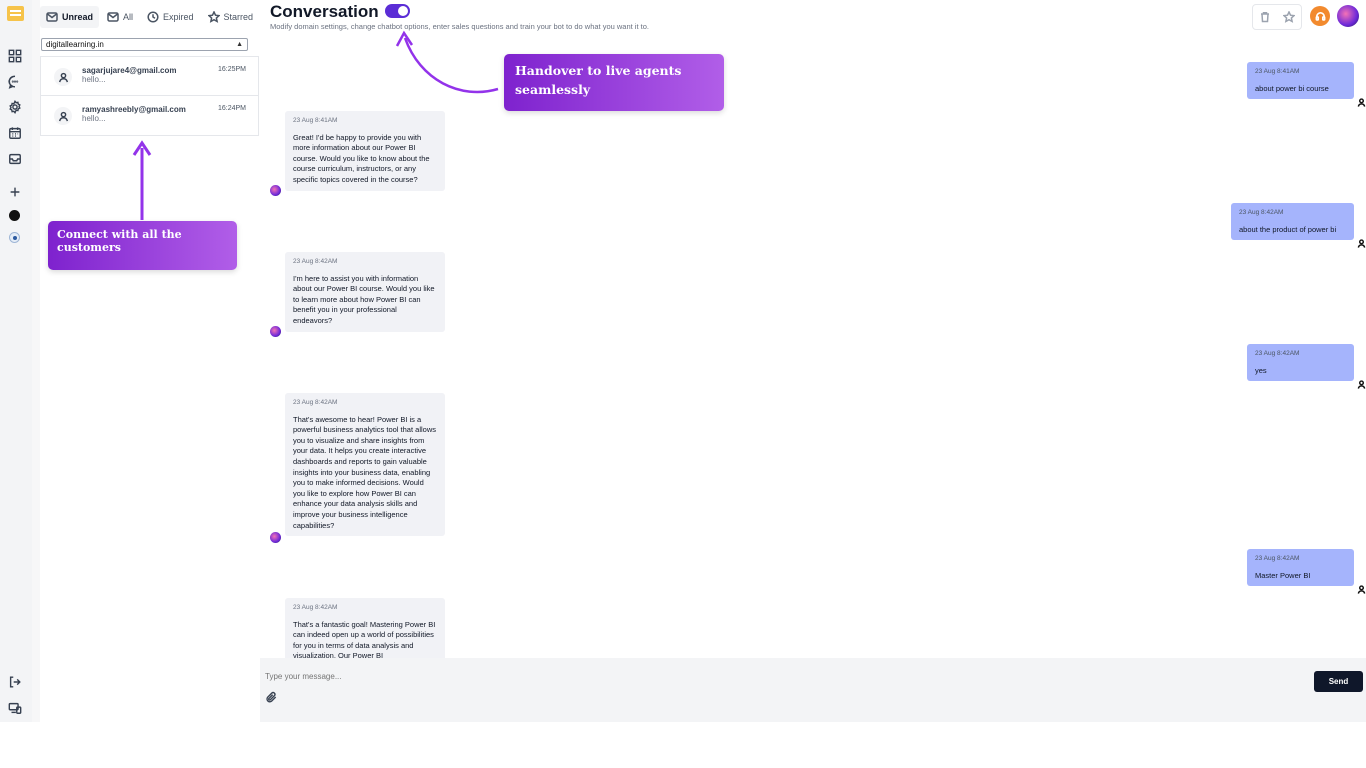 This screenshot has height=768, width=1366. What do you see at coordinates (1320, 16) in the screenshot?
I see `headset-icon` at bounding box center [1320, 16].